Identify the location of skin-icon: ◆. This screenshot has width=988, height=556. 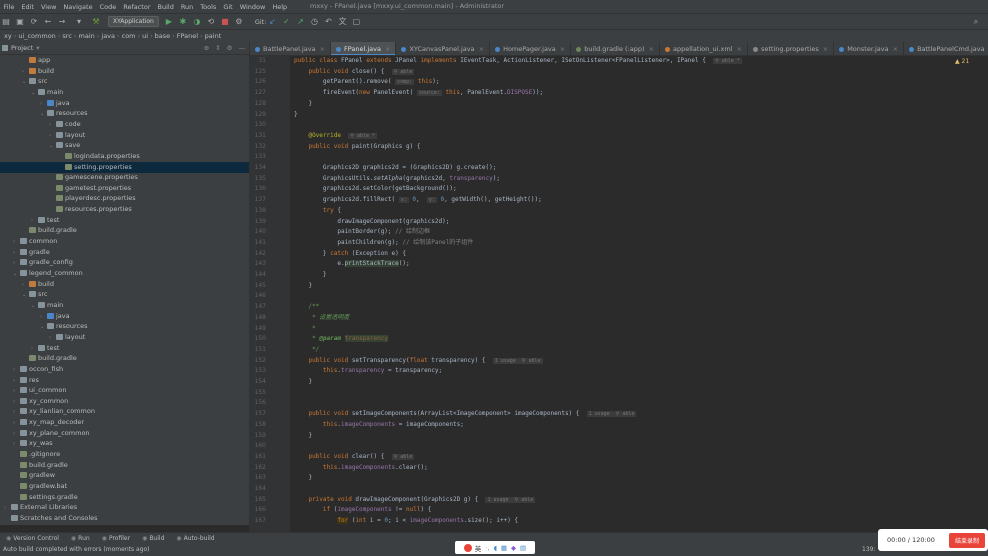
(513, 548).